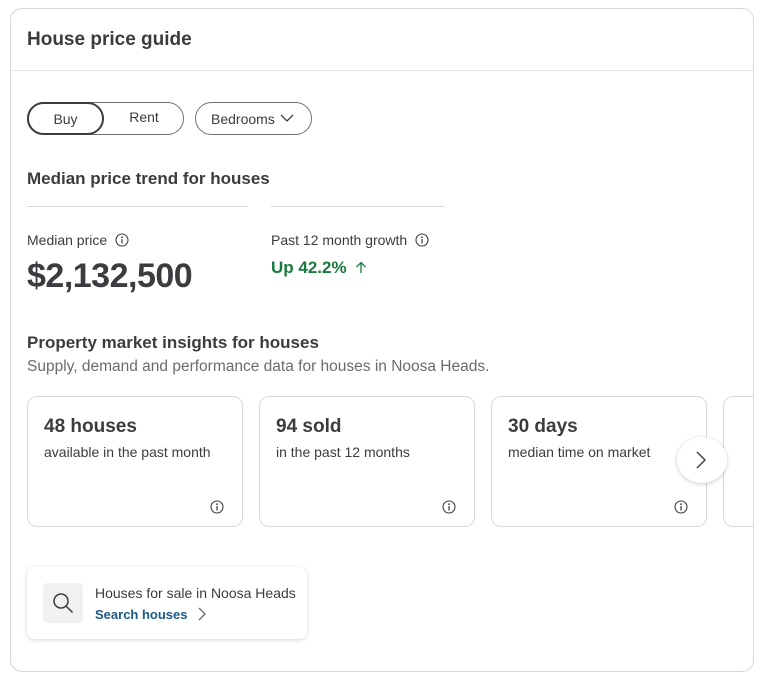 The width and height of the screenshot is (760, 679). Describe the element at coordinates (148, 178) in the screenshot. I see `median-trend-title: Median price trend for houses` at that location.